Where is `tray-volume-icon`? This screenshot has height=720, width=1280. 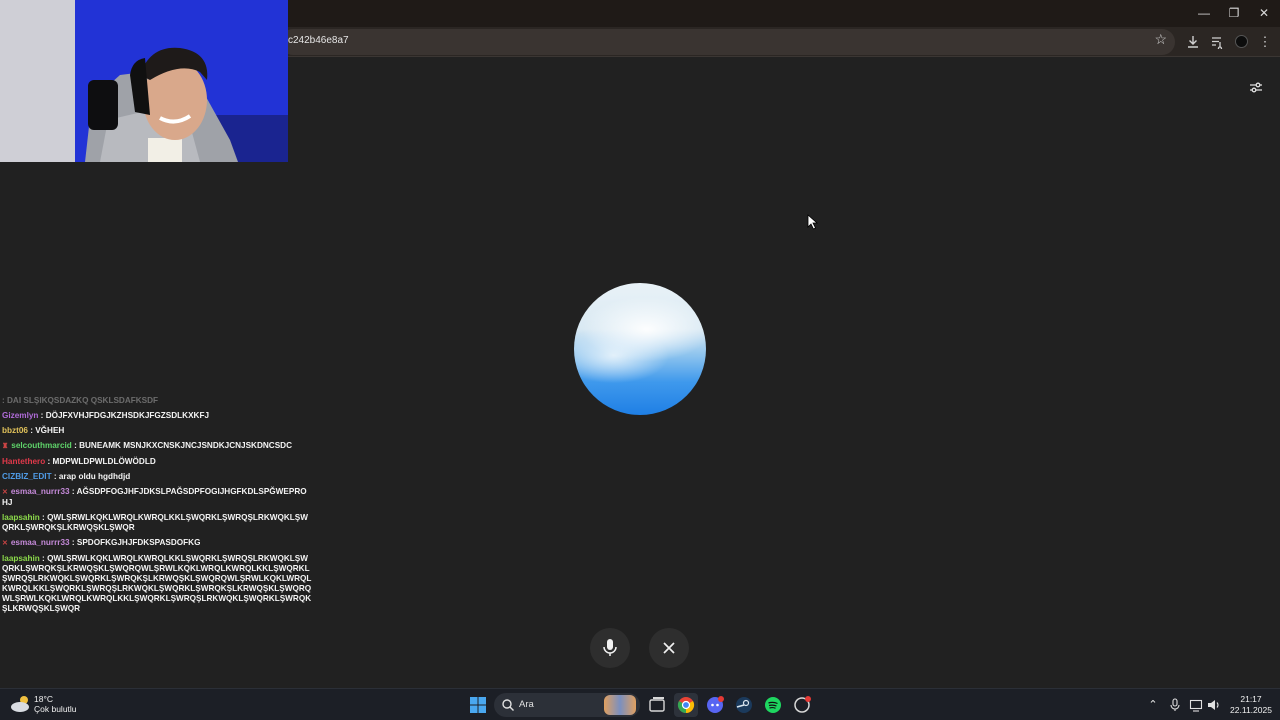 tray-volume-icon is located at coordinates (1214, 704).